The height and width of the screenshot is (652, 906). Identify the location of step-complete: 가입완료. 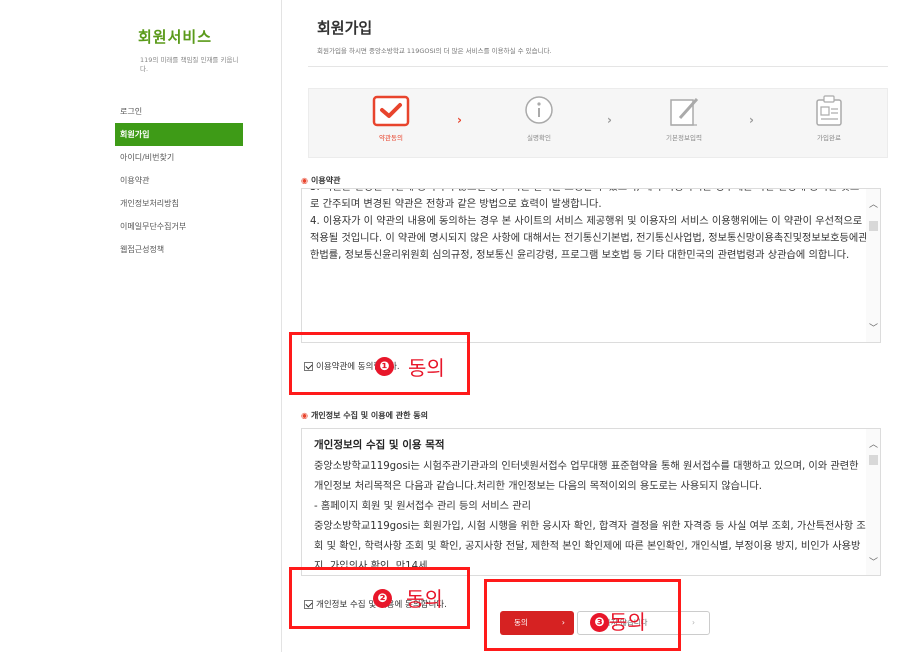
(829, 118).